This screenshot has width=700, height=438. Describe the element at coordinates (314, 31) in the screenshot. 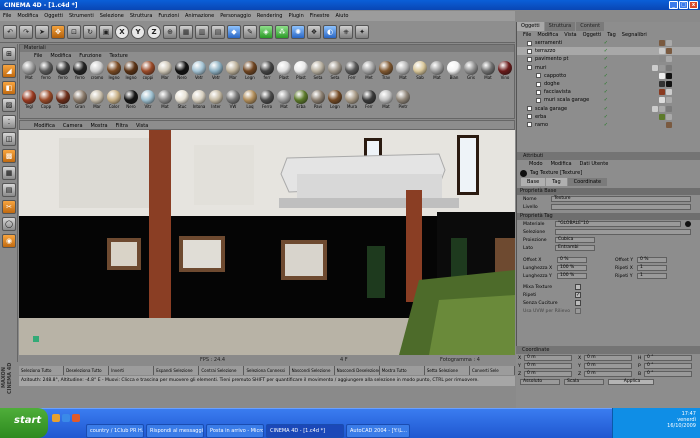

I see `scene-icon: ❖` at that location.